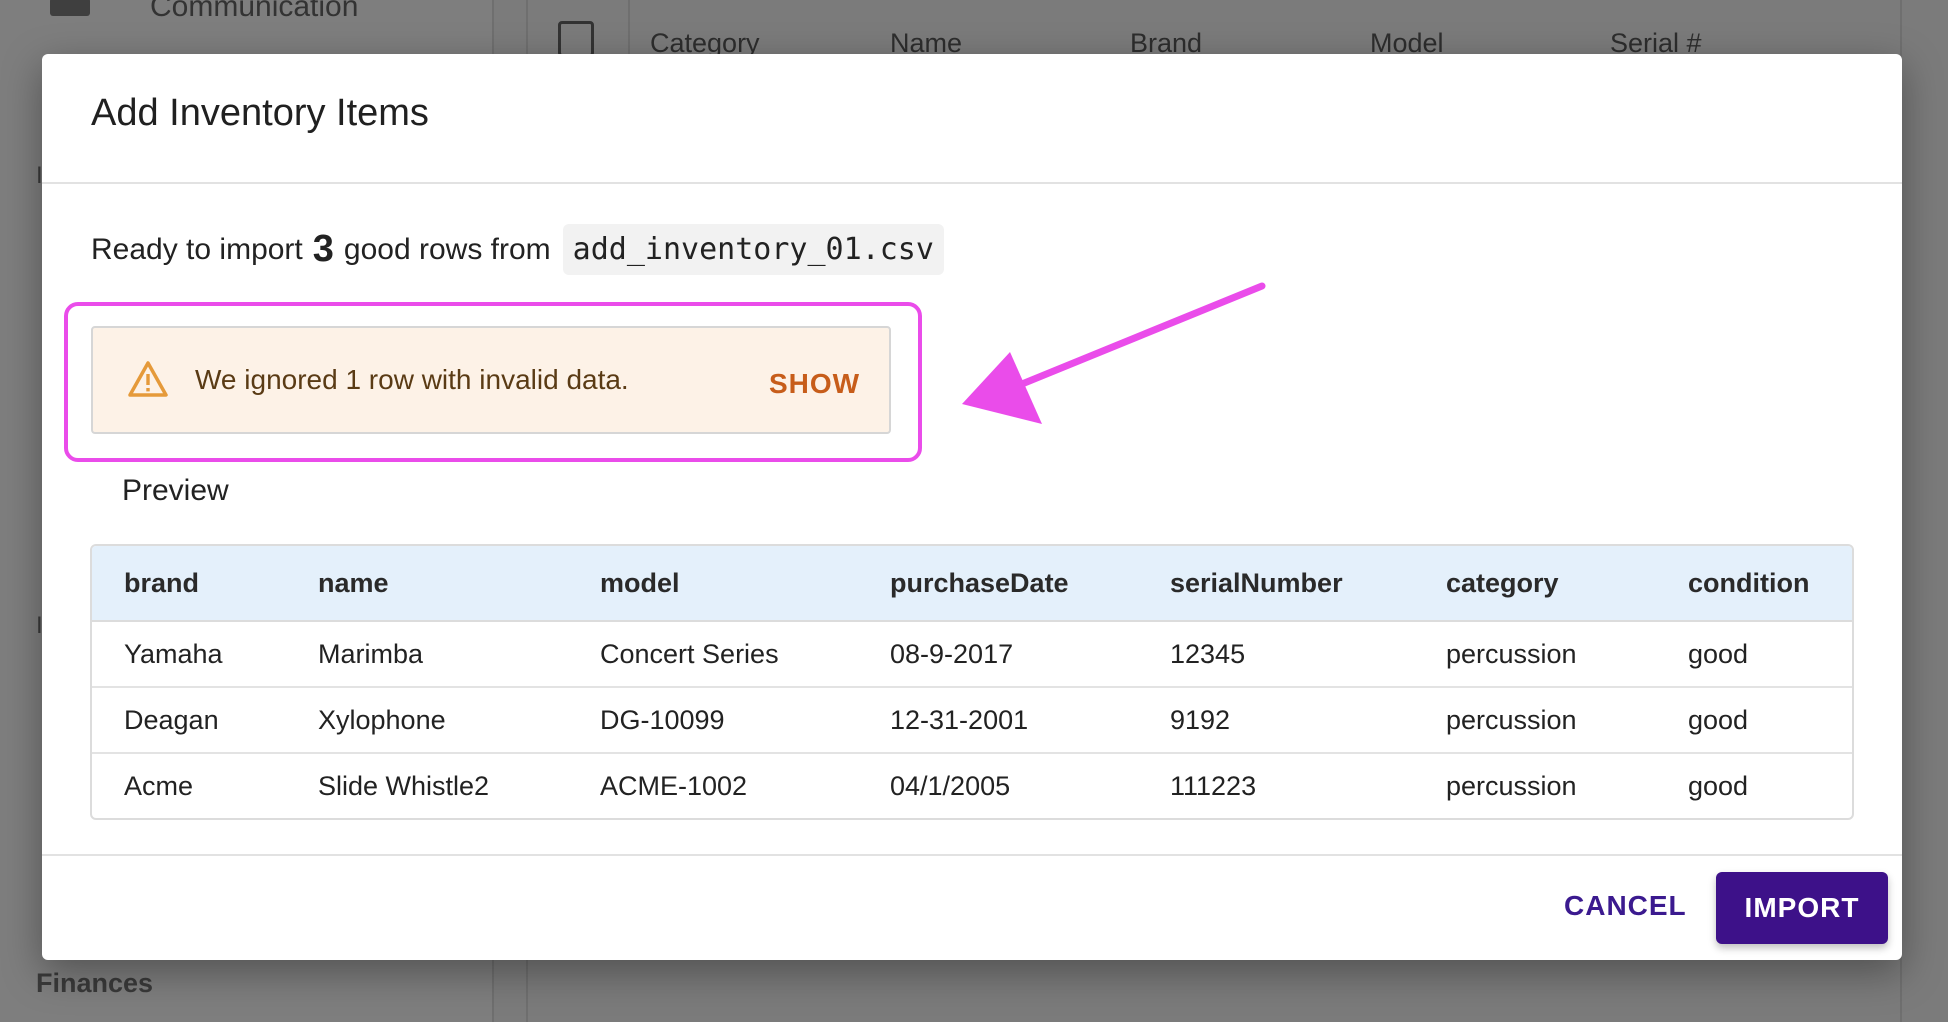  I want to click on sidebar-item-communication: Communication, so click(204, 12).